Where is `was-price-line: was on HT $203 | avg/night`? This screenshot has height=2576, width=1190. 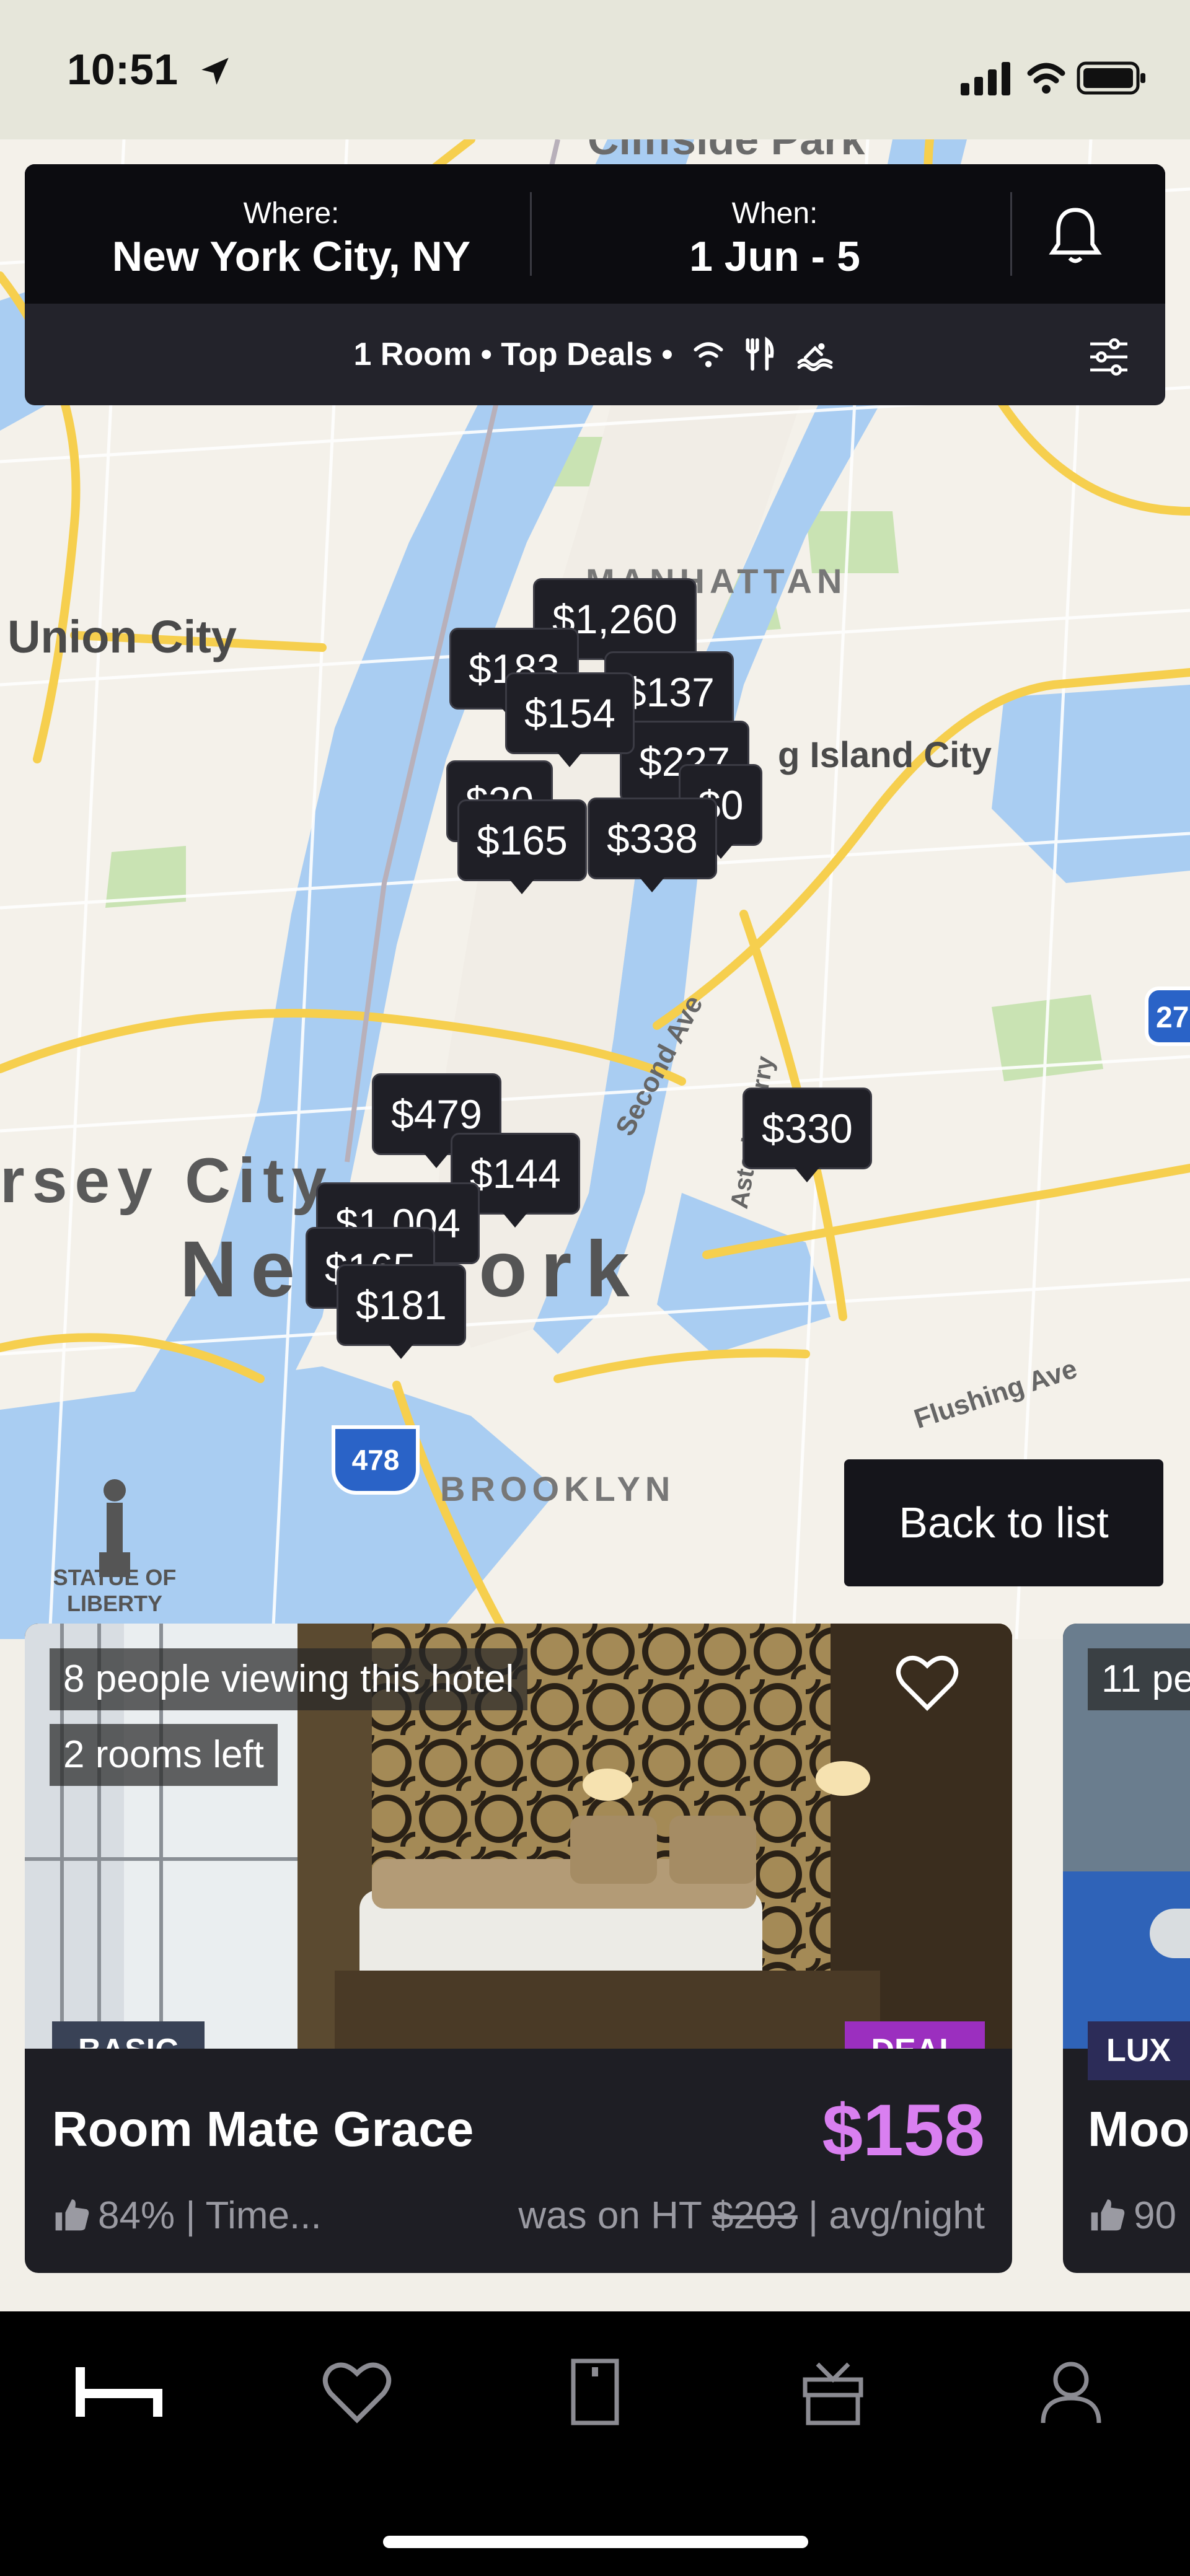
was-price-line: was on HT $203 | avg/night is located at coordinates (751, 2216).